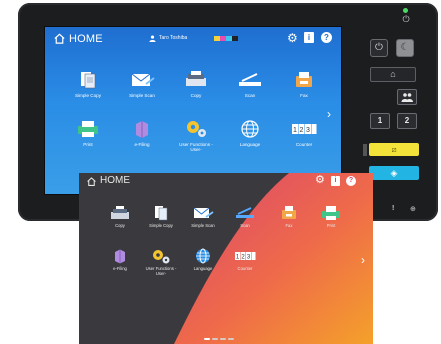 This screenshot has width=441, height=344. Describe the element at coordinates (393, 208) in the screenshot. I see `alert-icon: !` at that location.